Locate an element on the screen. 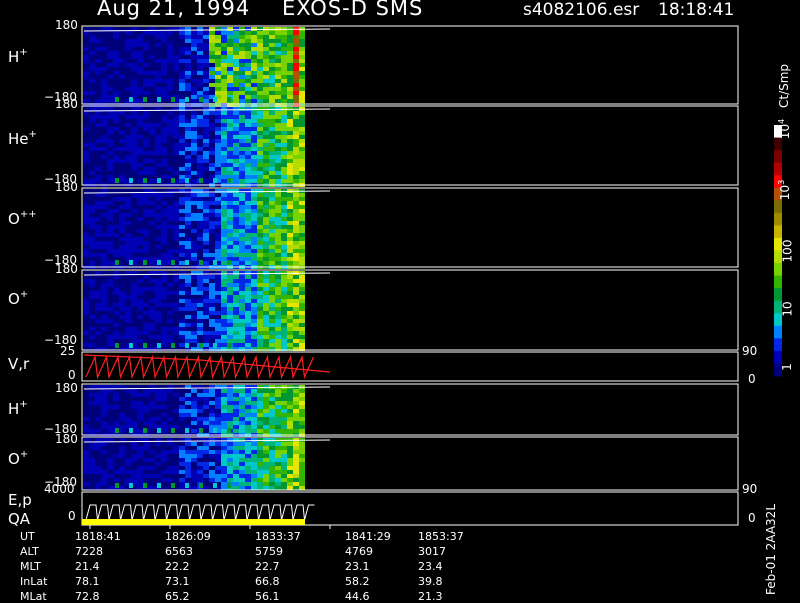 This screenshot has height=603, width=800. ephemeris-row-label: MLat is located at coordinates (33, 596).